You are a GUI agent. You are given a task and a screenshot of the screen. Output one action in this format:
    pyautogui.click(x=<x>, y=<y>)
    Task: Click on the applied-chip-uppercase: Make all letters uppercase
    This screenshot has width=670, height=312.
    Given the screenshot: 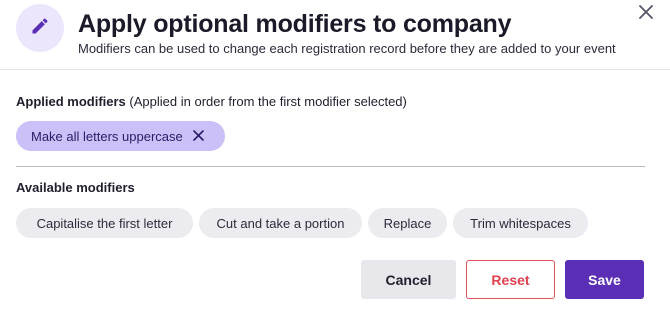 What is the action you would take?
    pyautogui.click(x=120, y=136)
    